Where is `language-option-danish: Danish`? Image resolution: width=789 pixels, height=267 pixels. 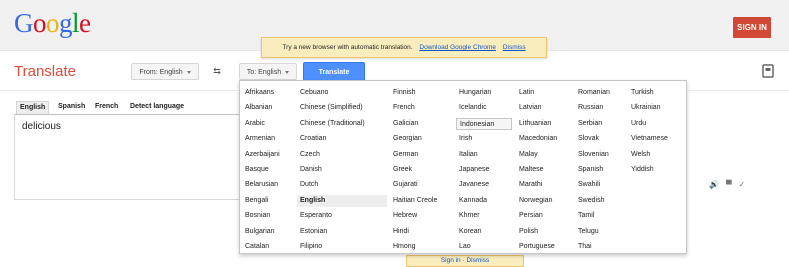 language-option-danish: Danish is located at coordinates (342, 170).